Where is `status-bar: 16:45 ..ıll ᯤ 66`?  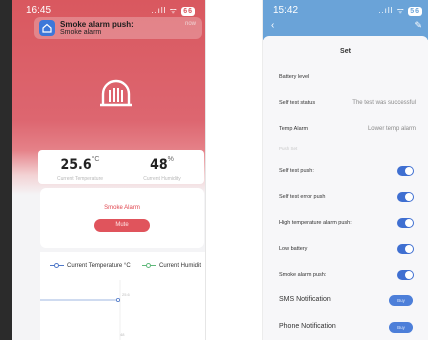
status-bar: 16:45 ..ıll ᯤ 66 is located at coordinates (108, 9).